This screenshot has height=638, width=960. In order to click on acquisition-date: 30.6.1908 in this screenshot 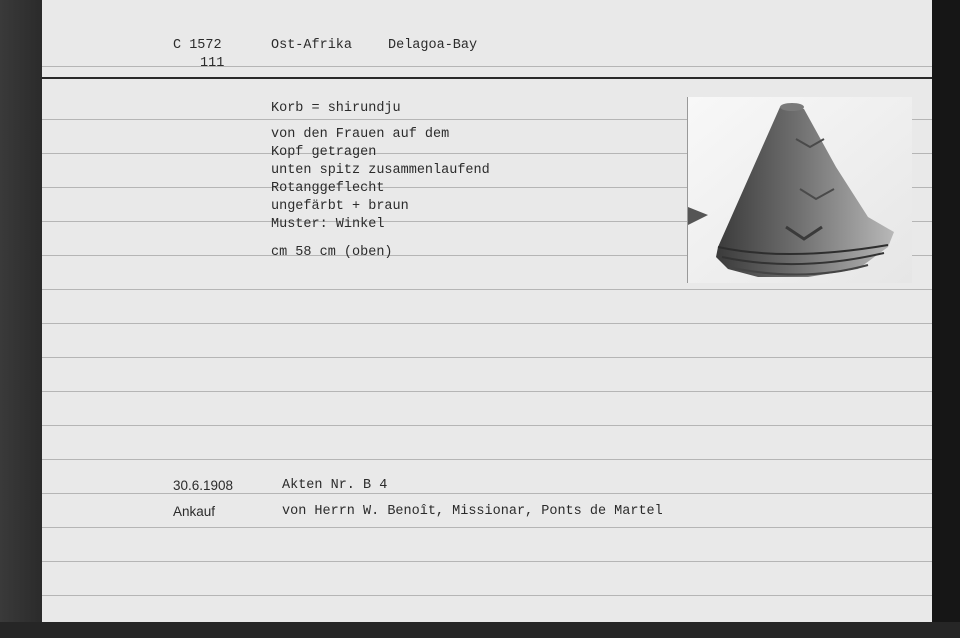, I will do `click(203, 485)`.